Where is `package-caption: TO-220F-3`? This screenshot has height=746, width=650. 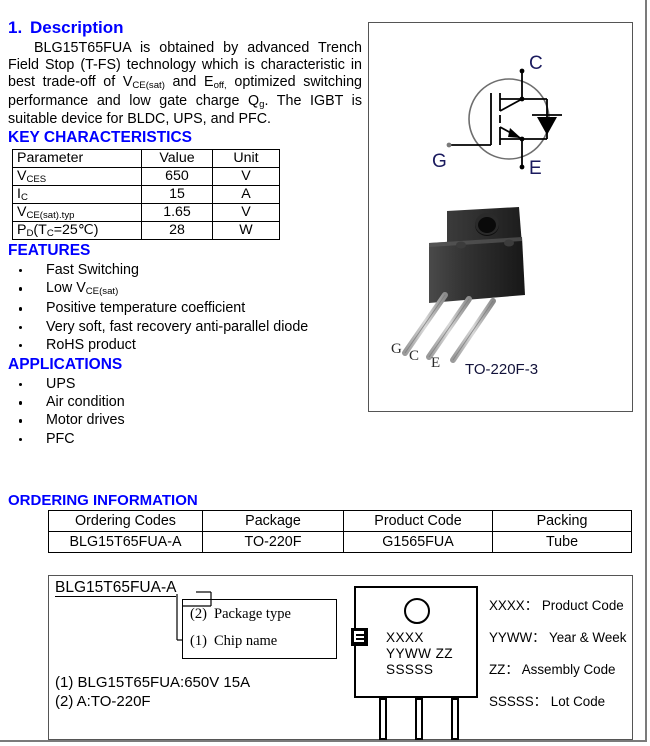 package-caption: TO-220F-3 is located at coordinates (501, 369).